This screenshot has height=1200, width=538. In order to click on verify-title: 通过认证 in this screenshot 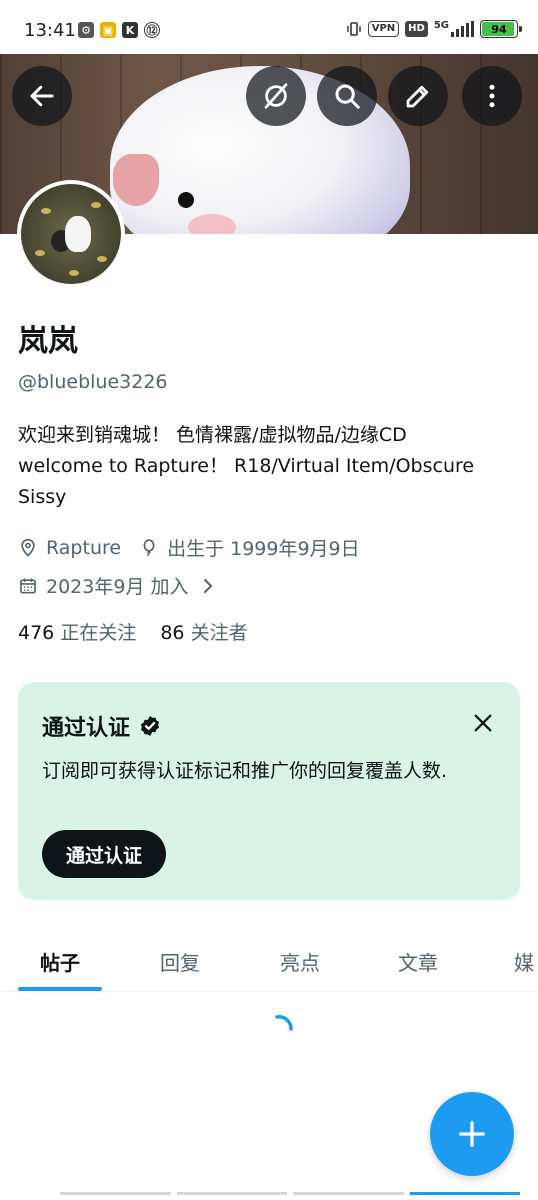, I will do `click(102, 726)`.